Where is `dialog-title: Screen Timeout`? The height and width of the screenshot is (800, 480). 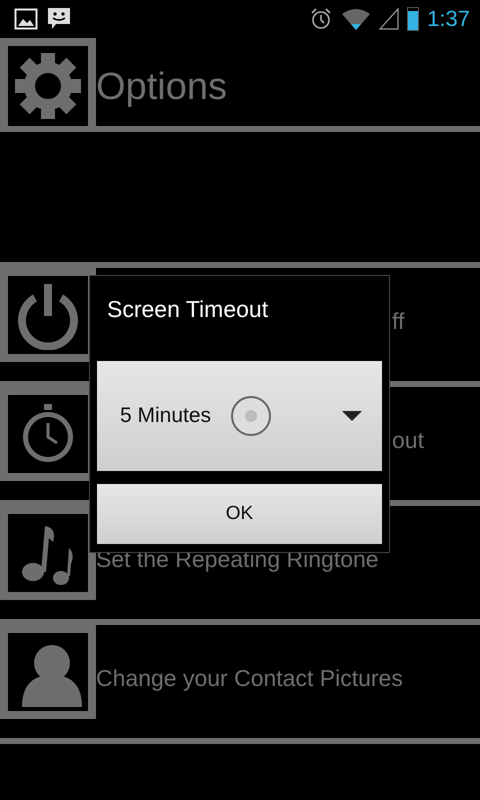
dialog-title: Screen Timeout is located at coordinates (188, 309).